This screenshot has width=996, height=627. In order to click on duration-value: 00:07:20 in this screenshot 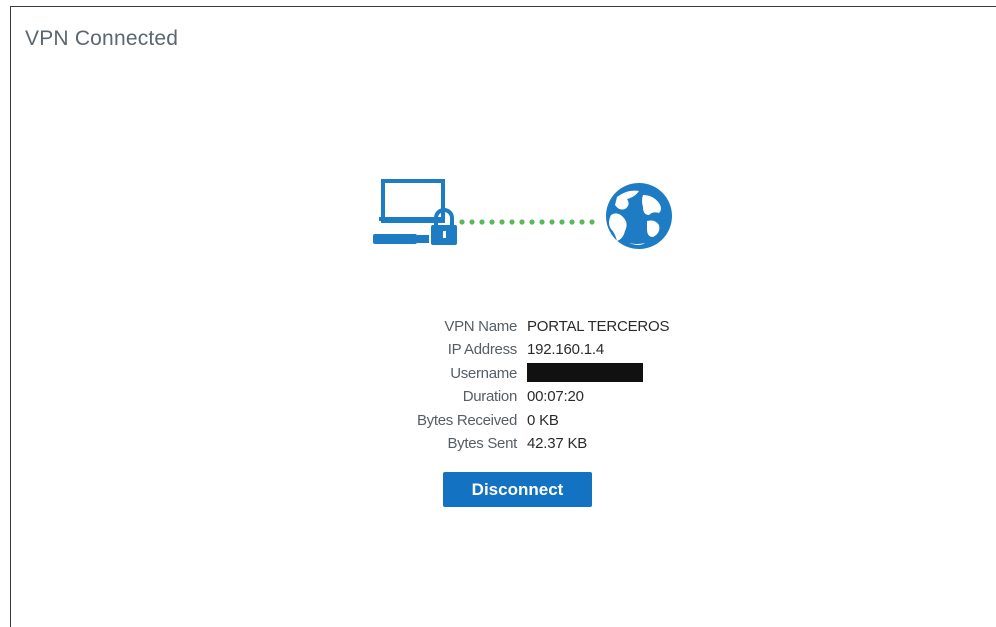, I will do `click(555, 397)`.